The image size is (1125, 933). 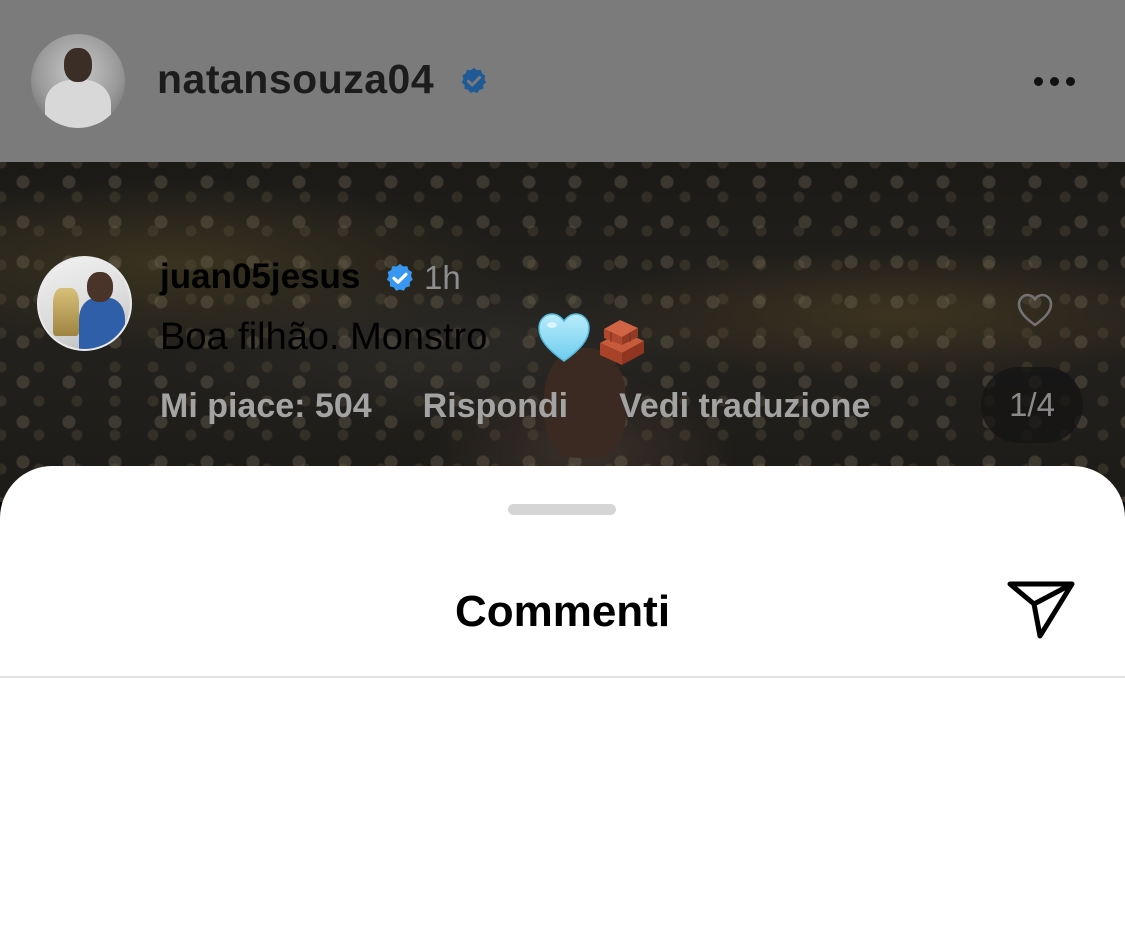 I want to click on see-translation-button: Vedi traduzione, so click(x=744, y=406).